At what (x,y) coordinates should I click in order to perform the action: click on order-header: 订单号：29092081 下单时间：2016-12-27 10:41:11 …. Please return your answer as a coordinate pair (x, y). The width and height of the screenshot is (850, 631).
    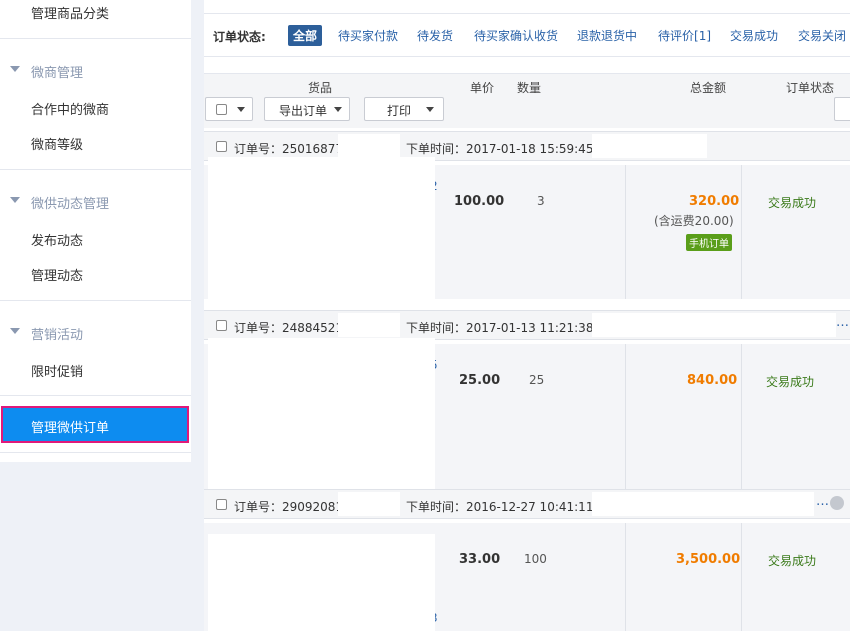
    Looking at the image, I should click on (527, 504).